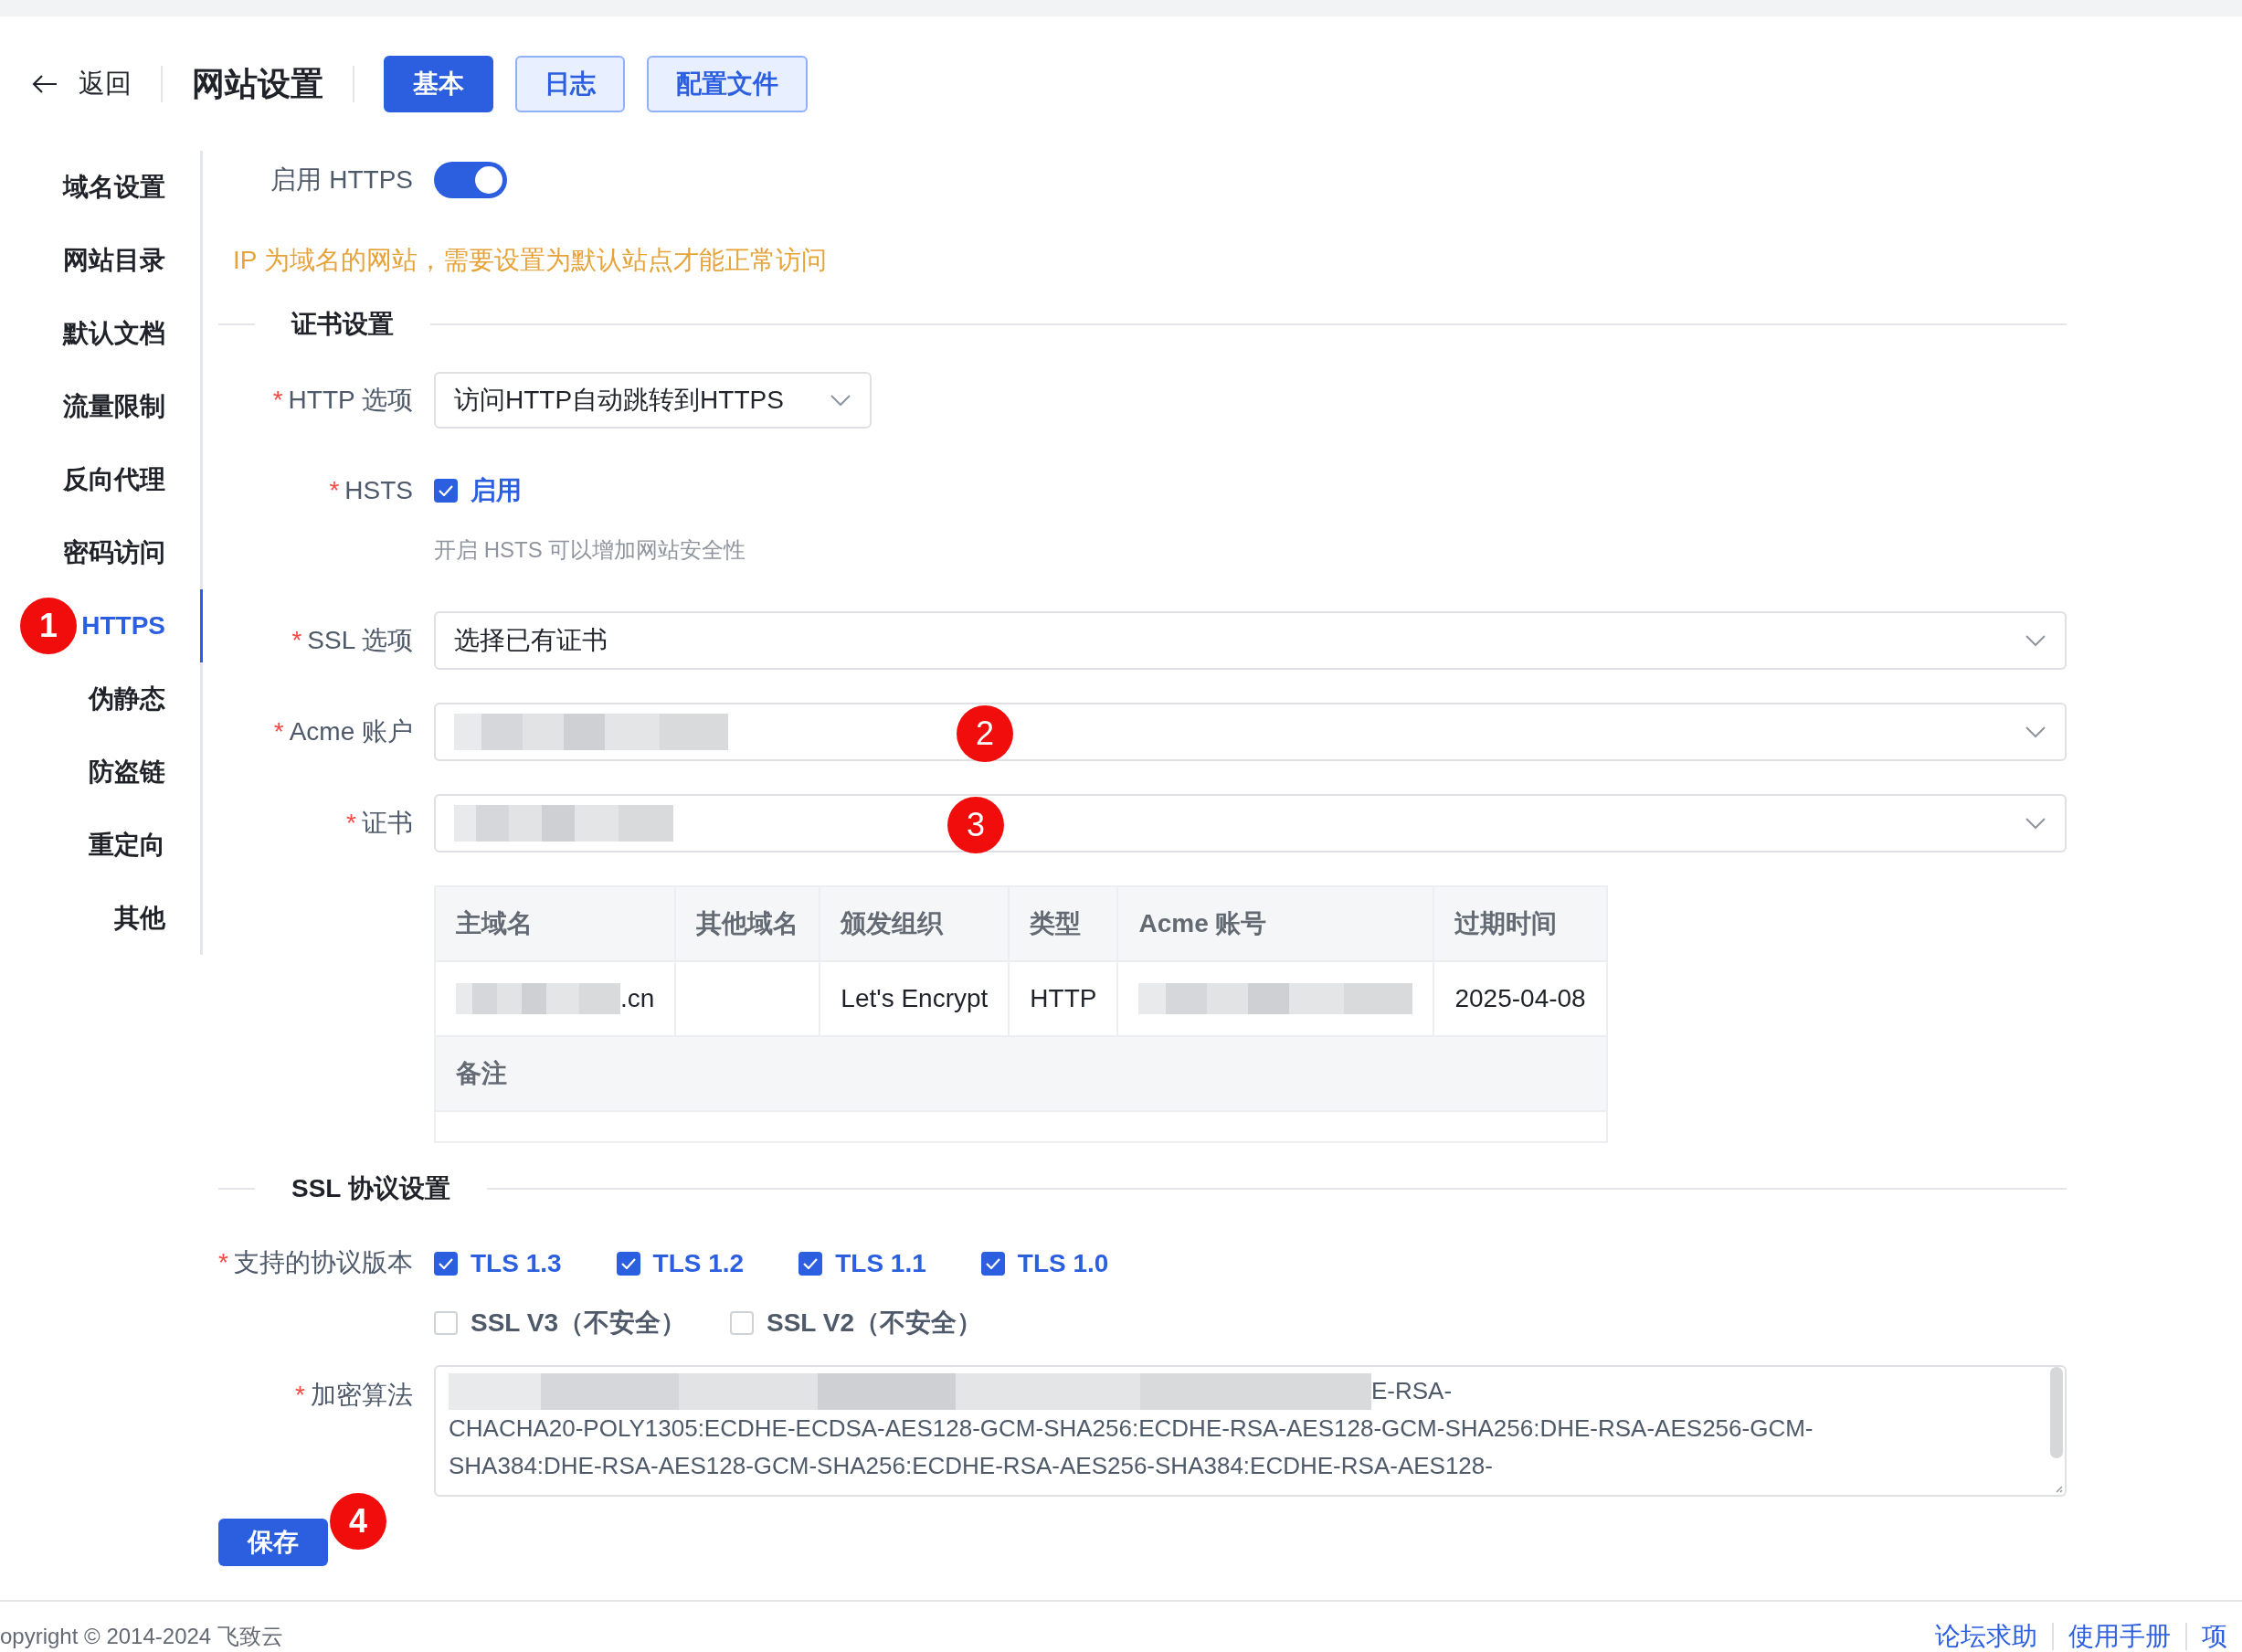 The image size is (2242, 1652). What do you see at coordinates (49, 626) in the screenshot?
I see `number-badge: 1` at bounding box center [49, 626].